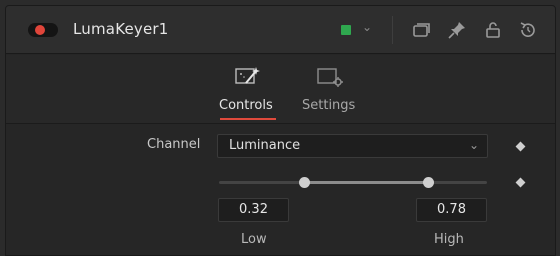 The image size is (560, 256). Describe the element at coordinates (248, 89) in the screenshot. I see `tab-controls: Controls` at that location.